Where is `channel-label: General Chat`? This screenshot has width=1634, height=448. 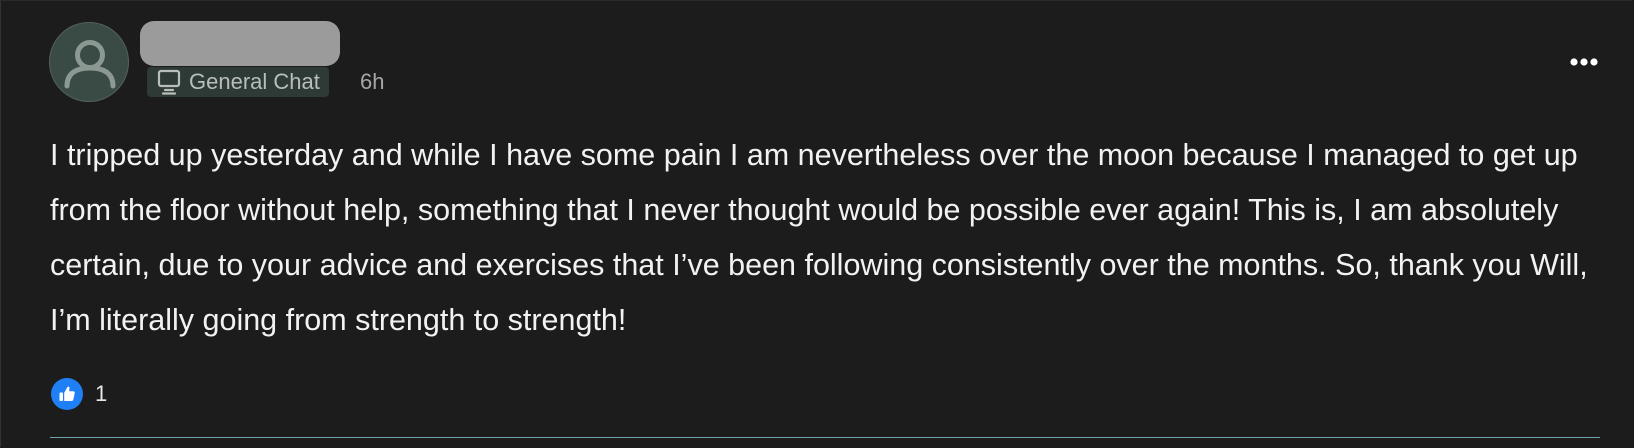
channel-label: General Chat is located at coordinates (254, 81).